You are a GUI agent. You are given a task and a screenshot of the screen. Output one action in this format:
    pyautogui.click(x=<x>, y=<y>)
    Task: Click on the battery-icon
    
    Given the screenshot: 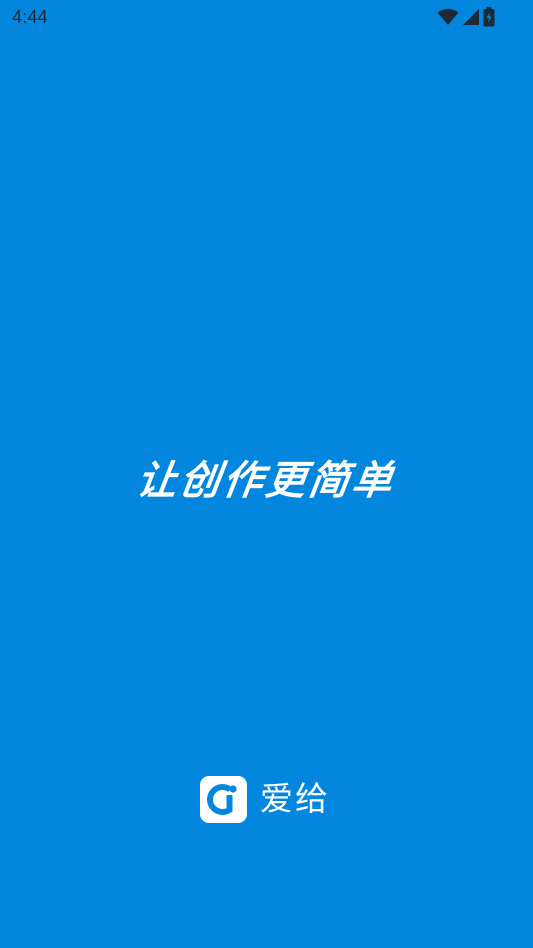 What is the action you would take?
    pyautogui.click(x=489, y=17)
    